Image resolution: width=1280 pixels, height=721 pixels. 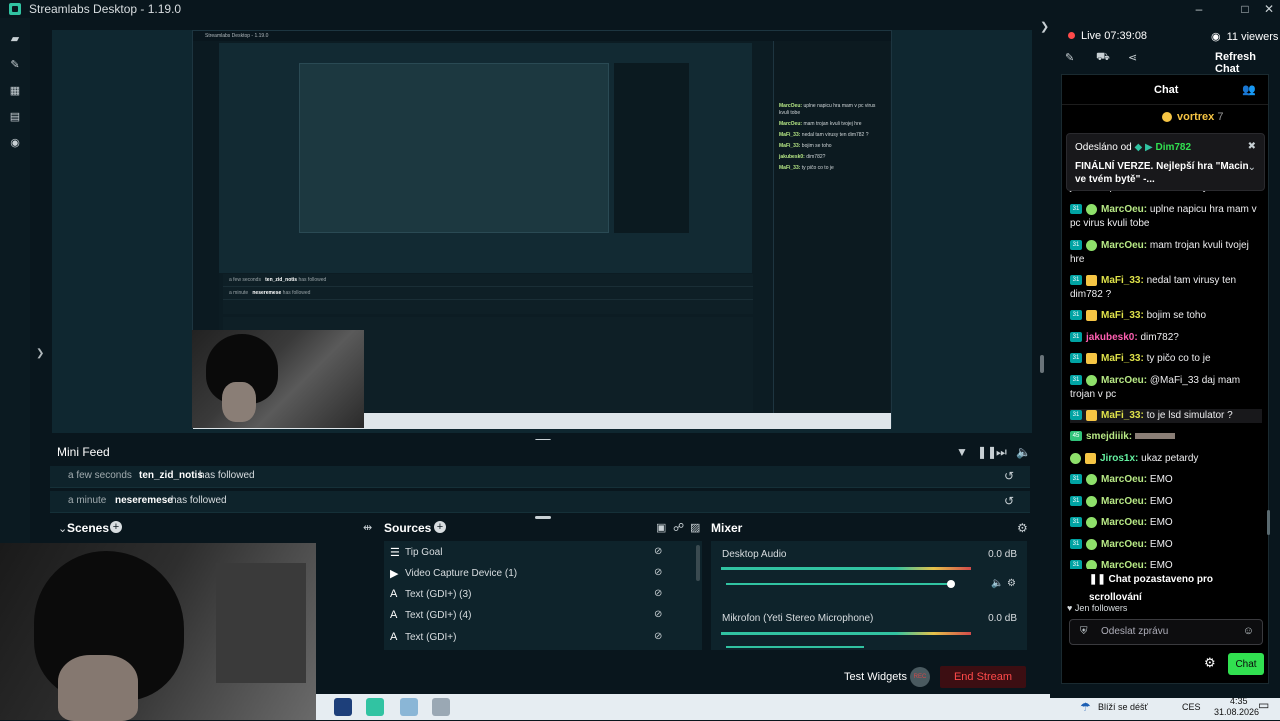 What do you see at coordinates (1011, 583) in the screenshot?
I see `channel-settings-icon: ⚙` at bounding box center [1011, 583].